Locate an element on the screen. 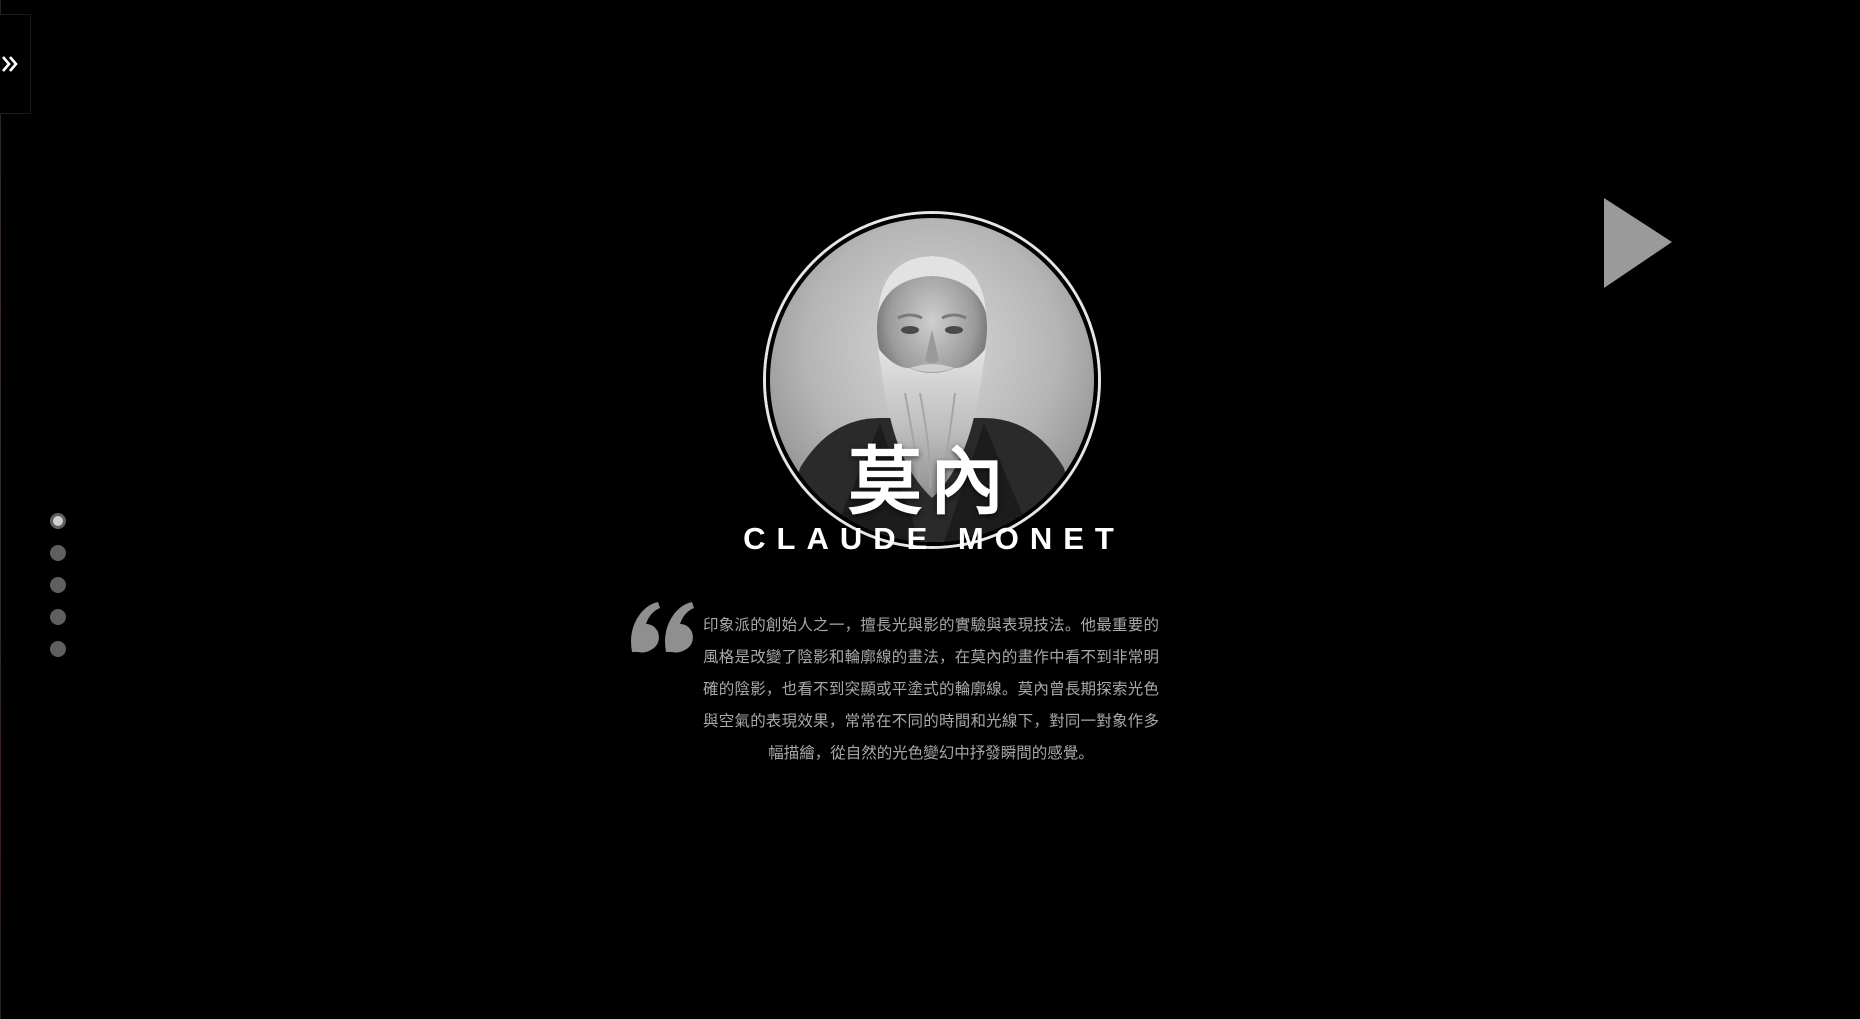  next-slide-button is located at coordinates (1638, 243).